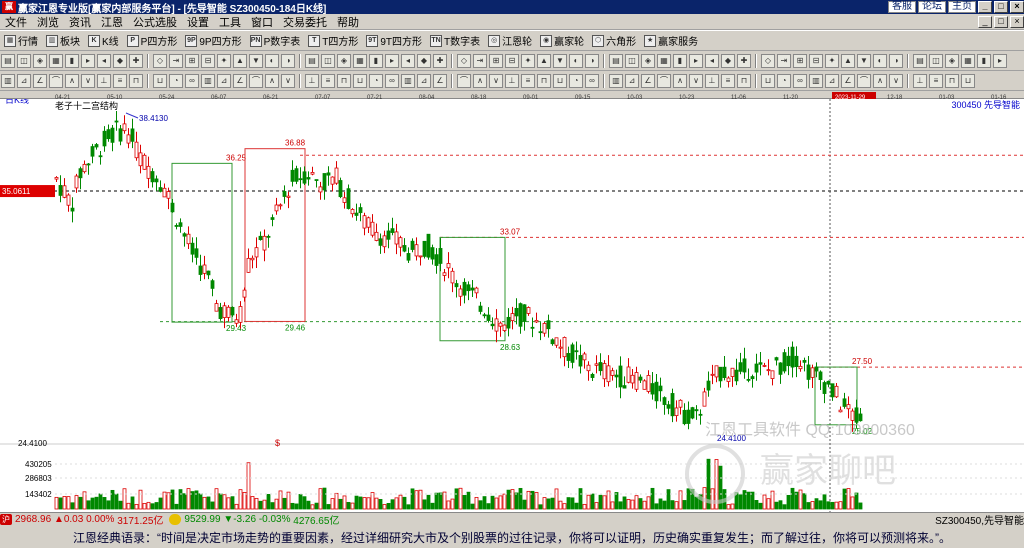 This screenshot has height=548, width=1024. What do you see at coordinates (528, 60) in the screenshot?
I see `draw-tool-32-icon: ✦` at bounding box center [528, 60].